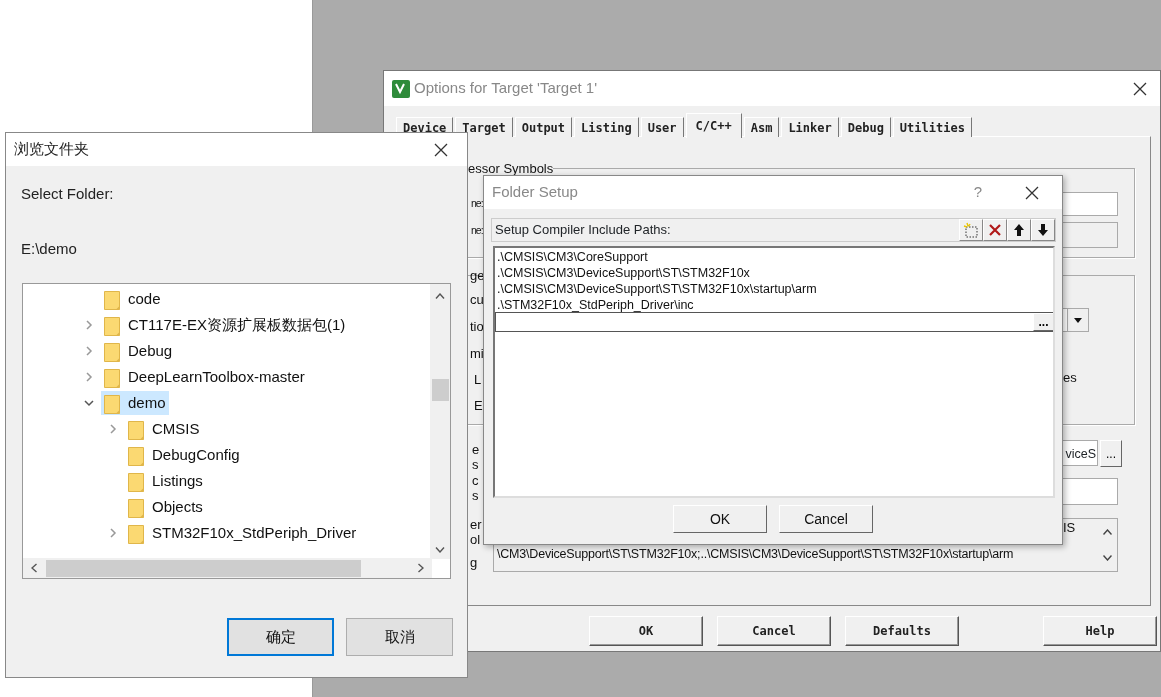 This screenshot has height=697, width=1161. I want to click on field-label: er, so click(476, 524).